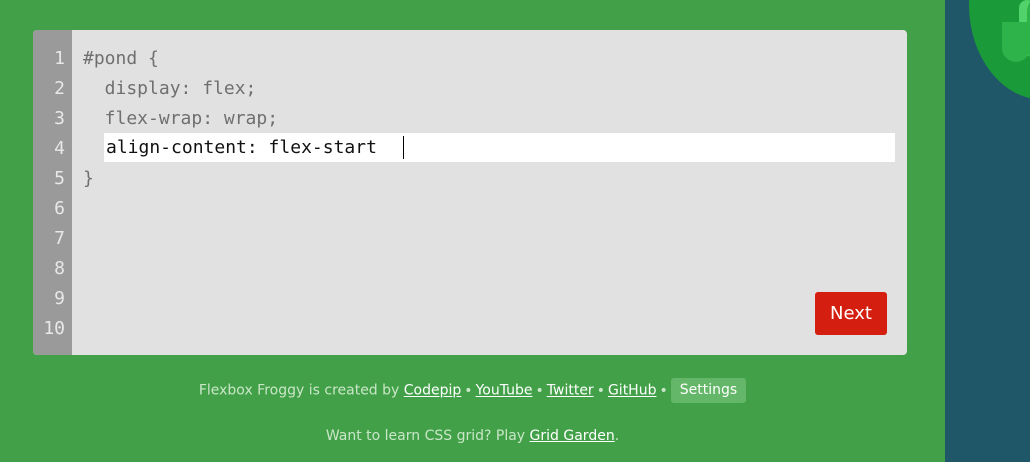 This screenshot has height=462, width=1030. Describe the element at coordinates (121, 58) in the screenshot. I see `code-line-selector: #pond {` at that location.